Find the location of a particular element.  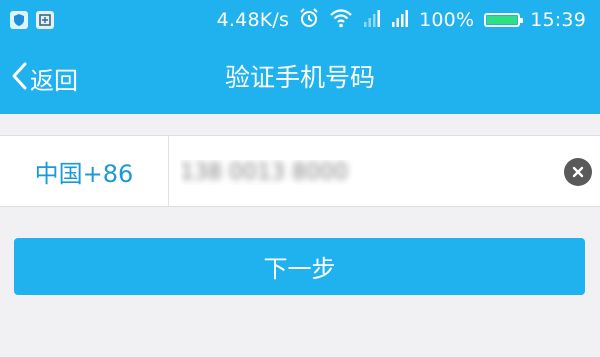

shield-icon is located at coordinates (19, 20).